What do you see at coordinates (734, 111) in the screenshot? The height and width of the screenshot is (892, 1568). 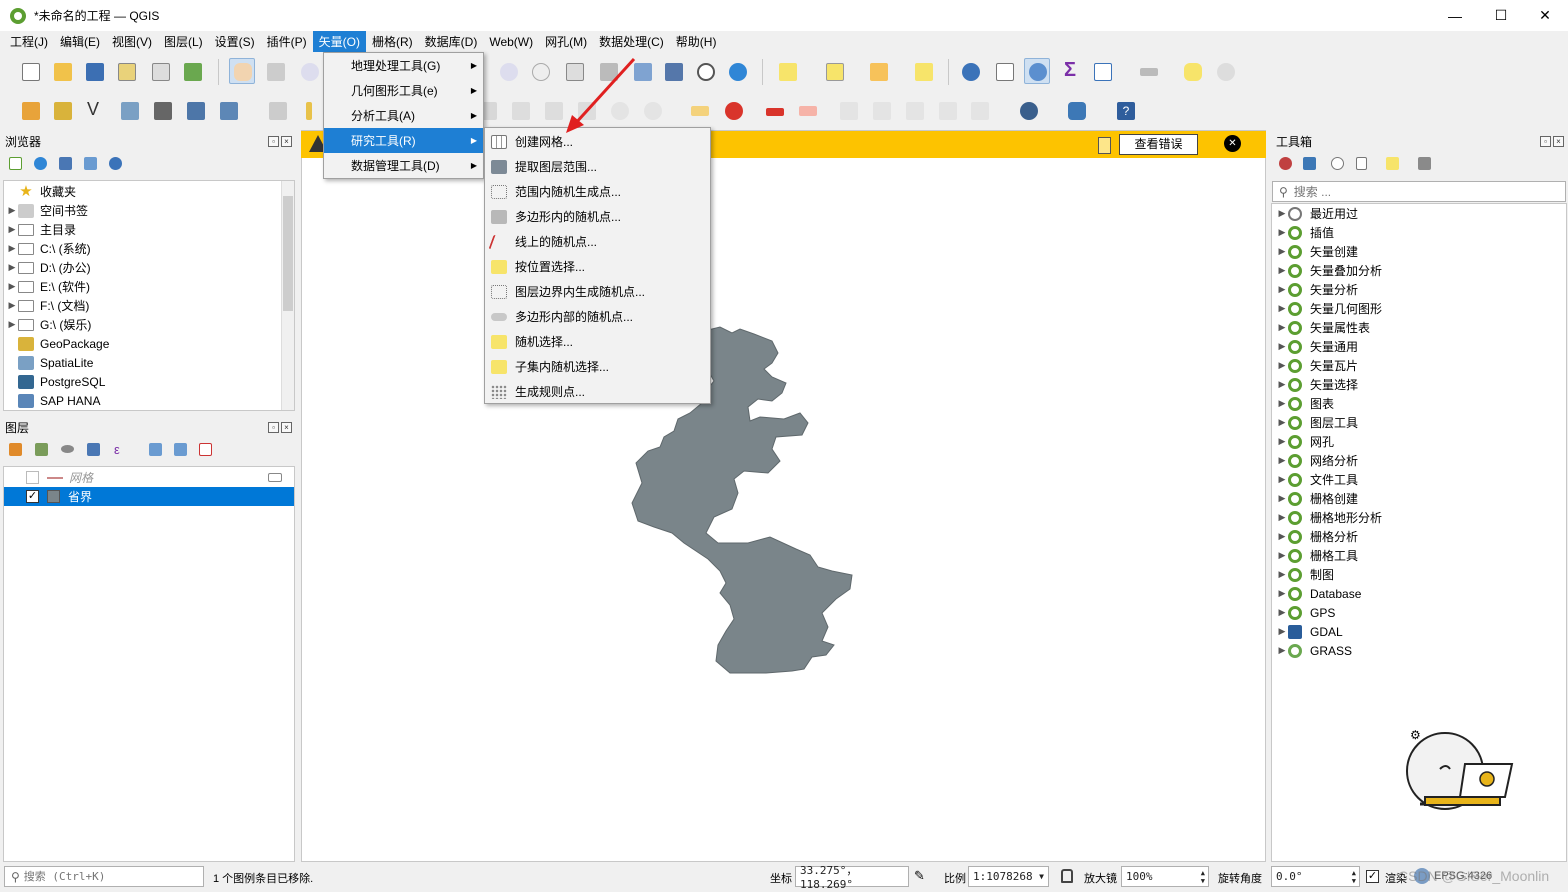 I see `diagram-options-icon` at bounding box center [734, 111].